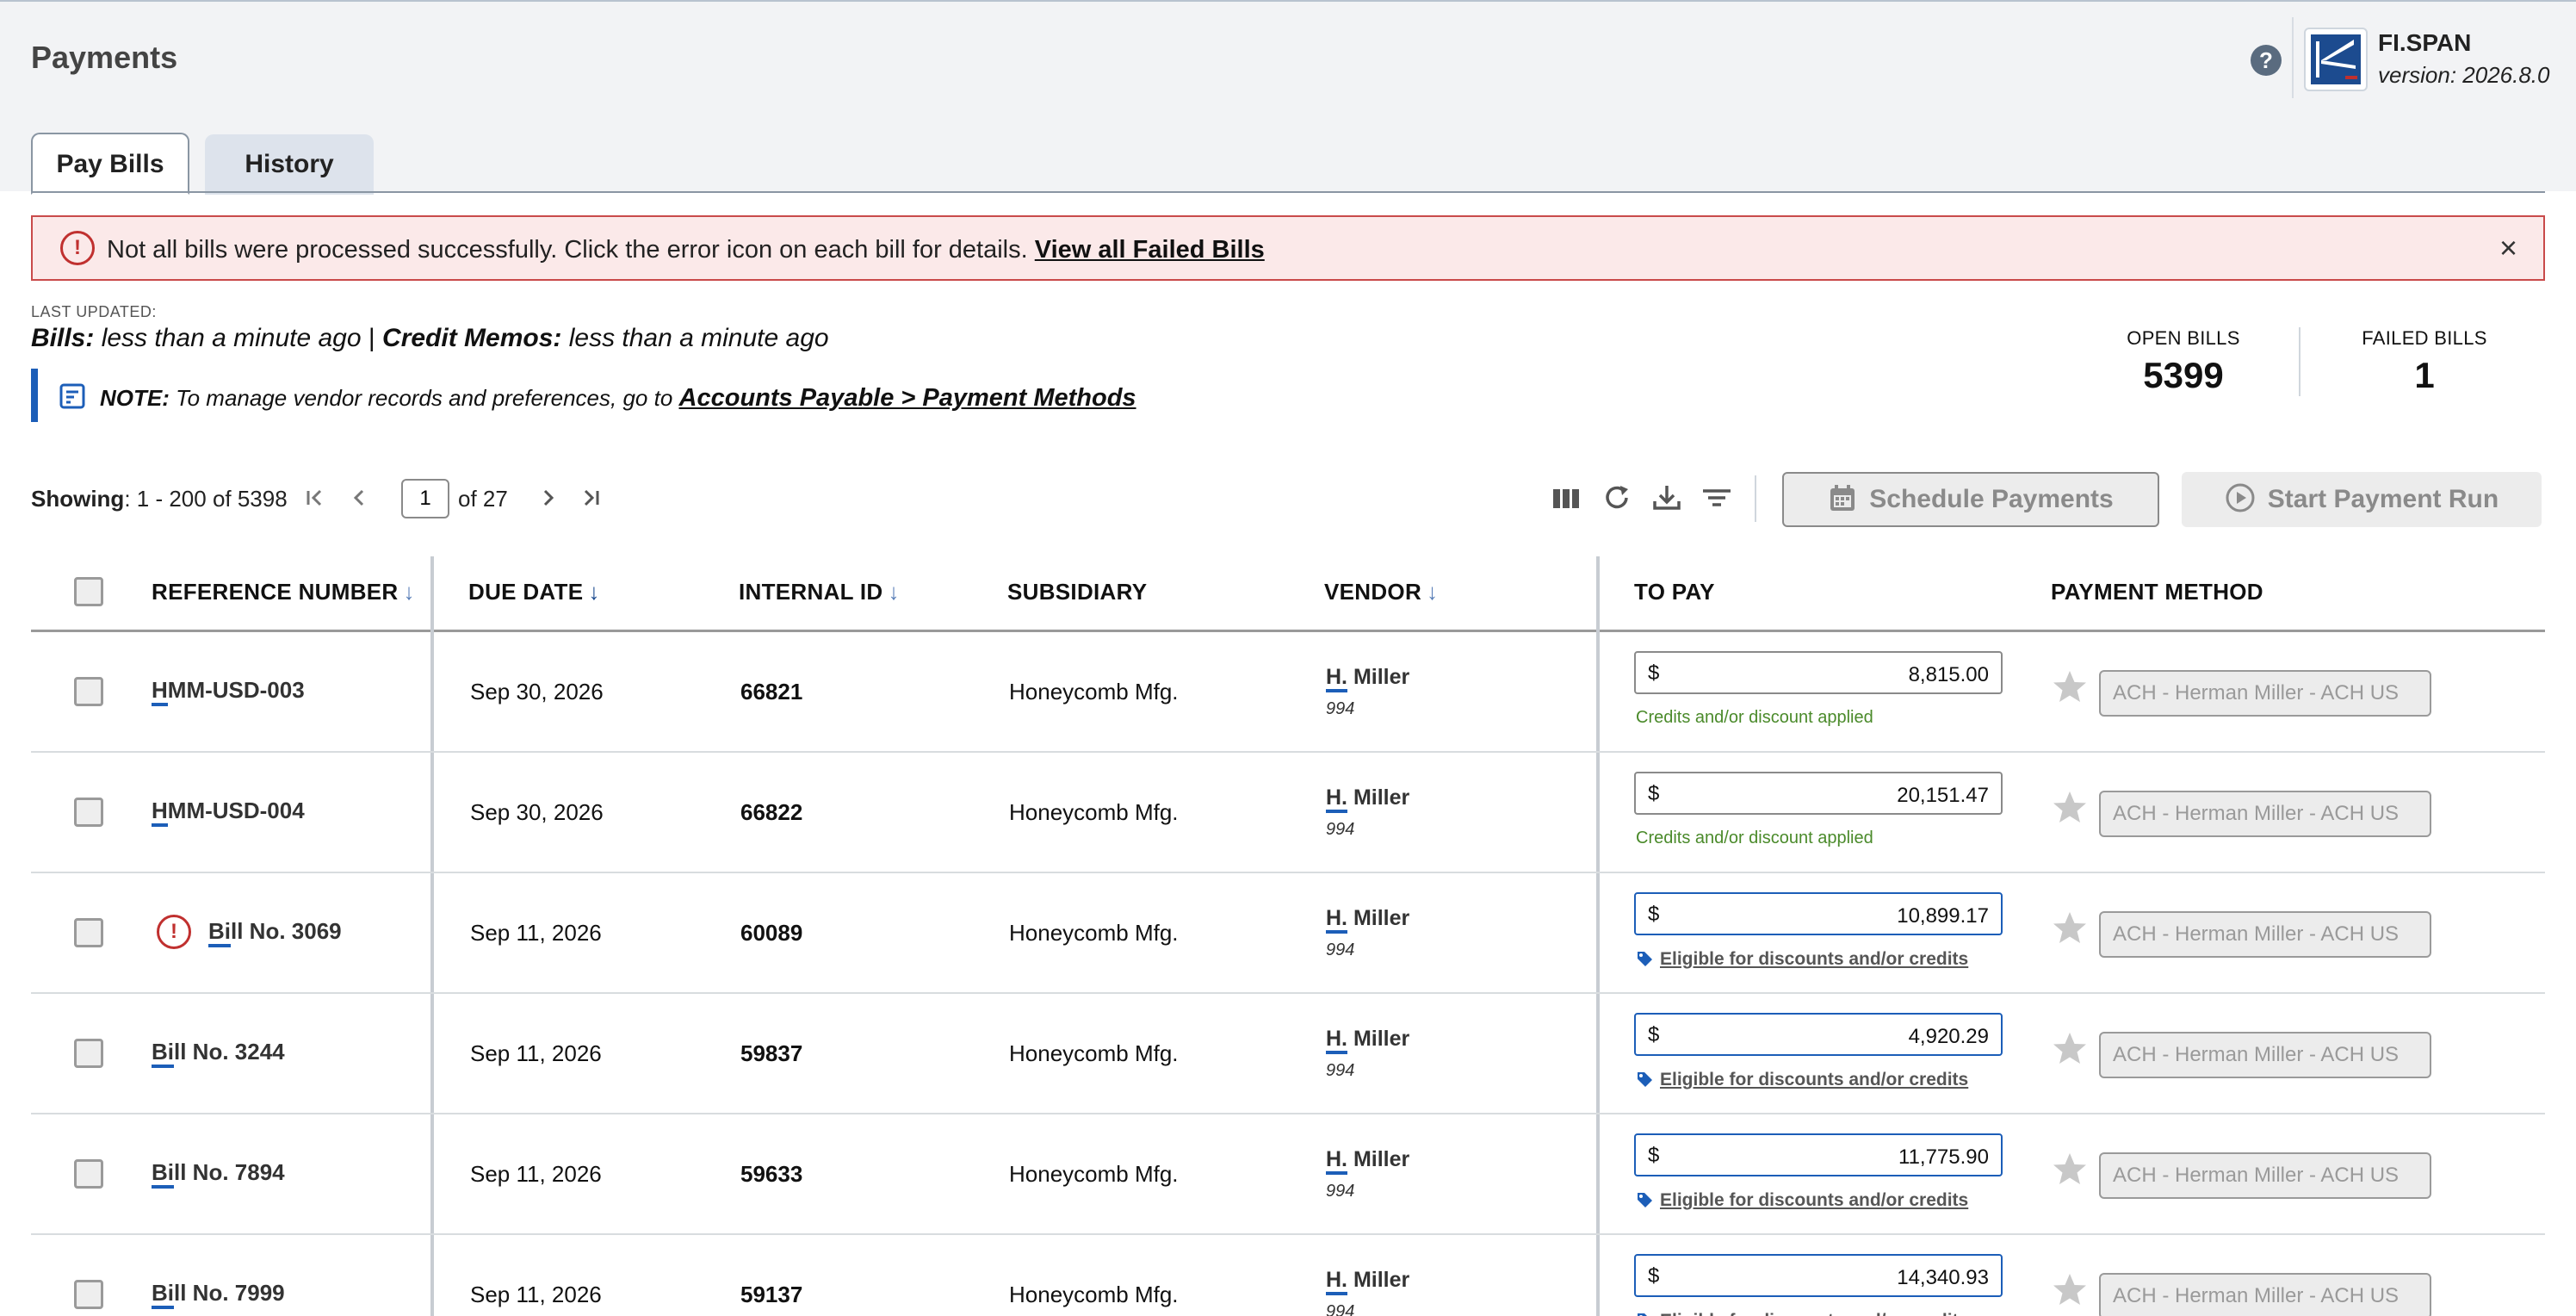 This screenshot has height=1316, width=2576. Describe the element at coordinates (1094, 1294) in the screenshot. I see `subsidiary: Honeycomb Mfg.` at that location.